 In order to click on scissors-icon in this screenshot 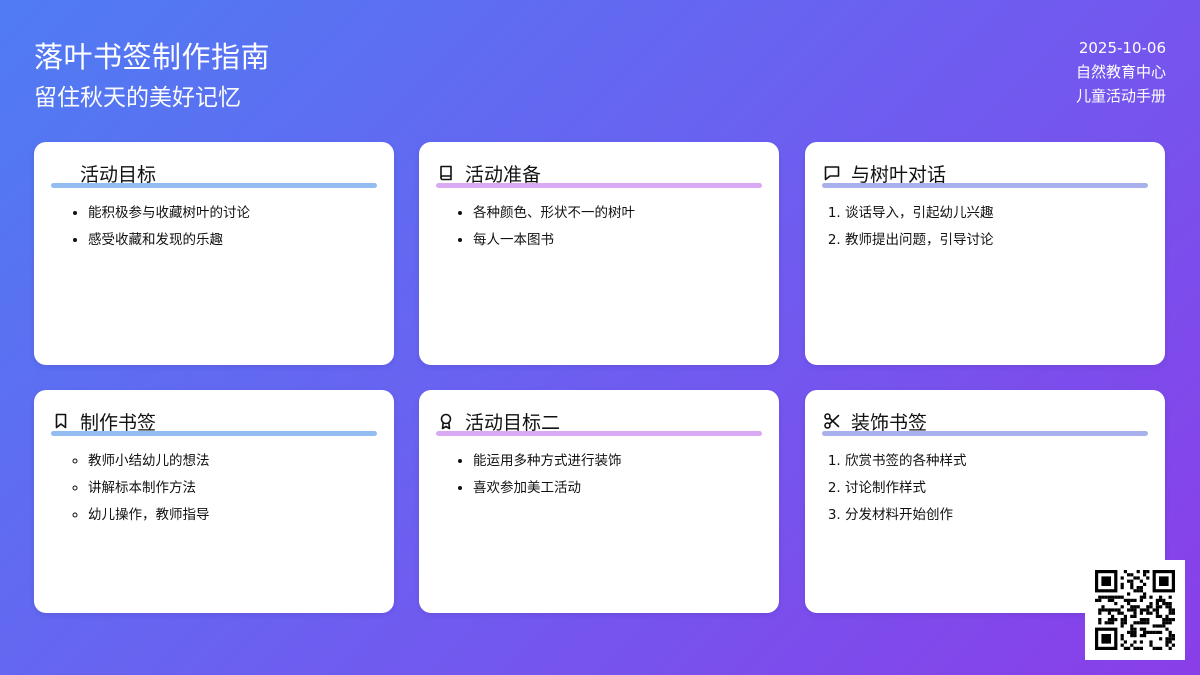, I will do `click(832, 421)`.